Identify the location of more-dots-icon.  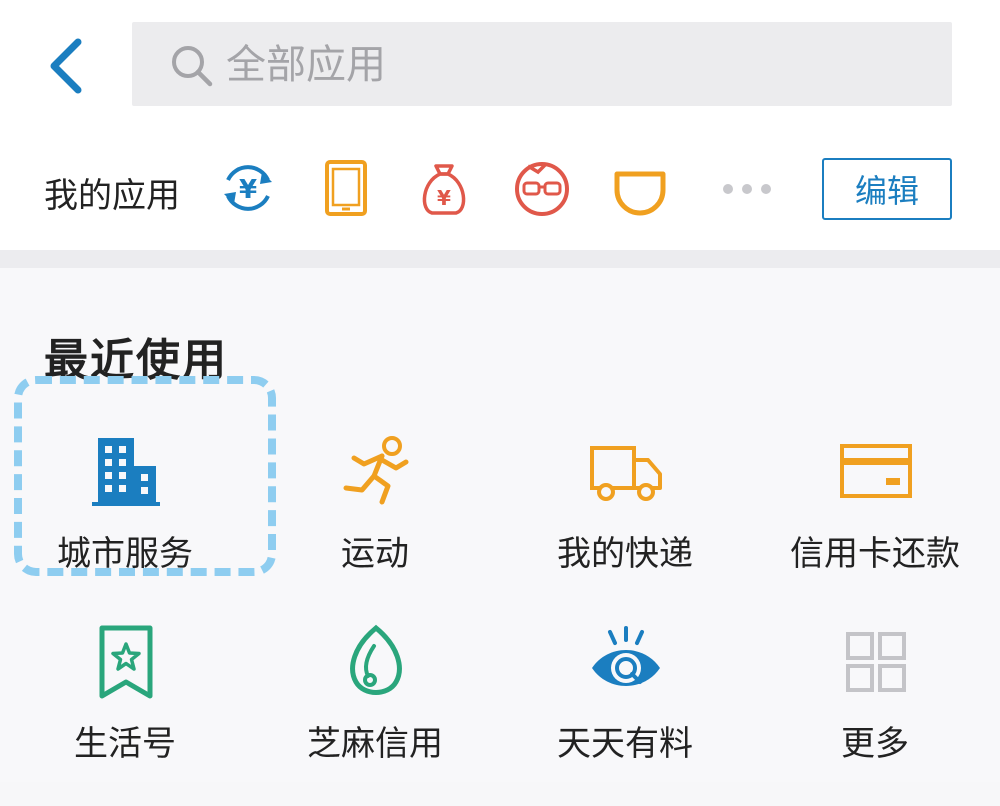
(747, 189).